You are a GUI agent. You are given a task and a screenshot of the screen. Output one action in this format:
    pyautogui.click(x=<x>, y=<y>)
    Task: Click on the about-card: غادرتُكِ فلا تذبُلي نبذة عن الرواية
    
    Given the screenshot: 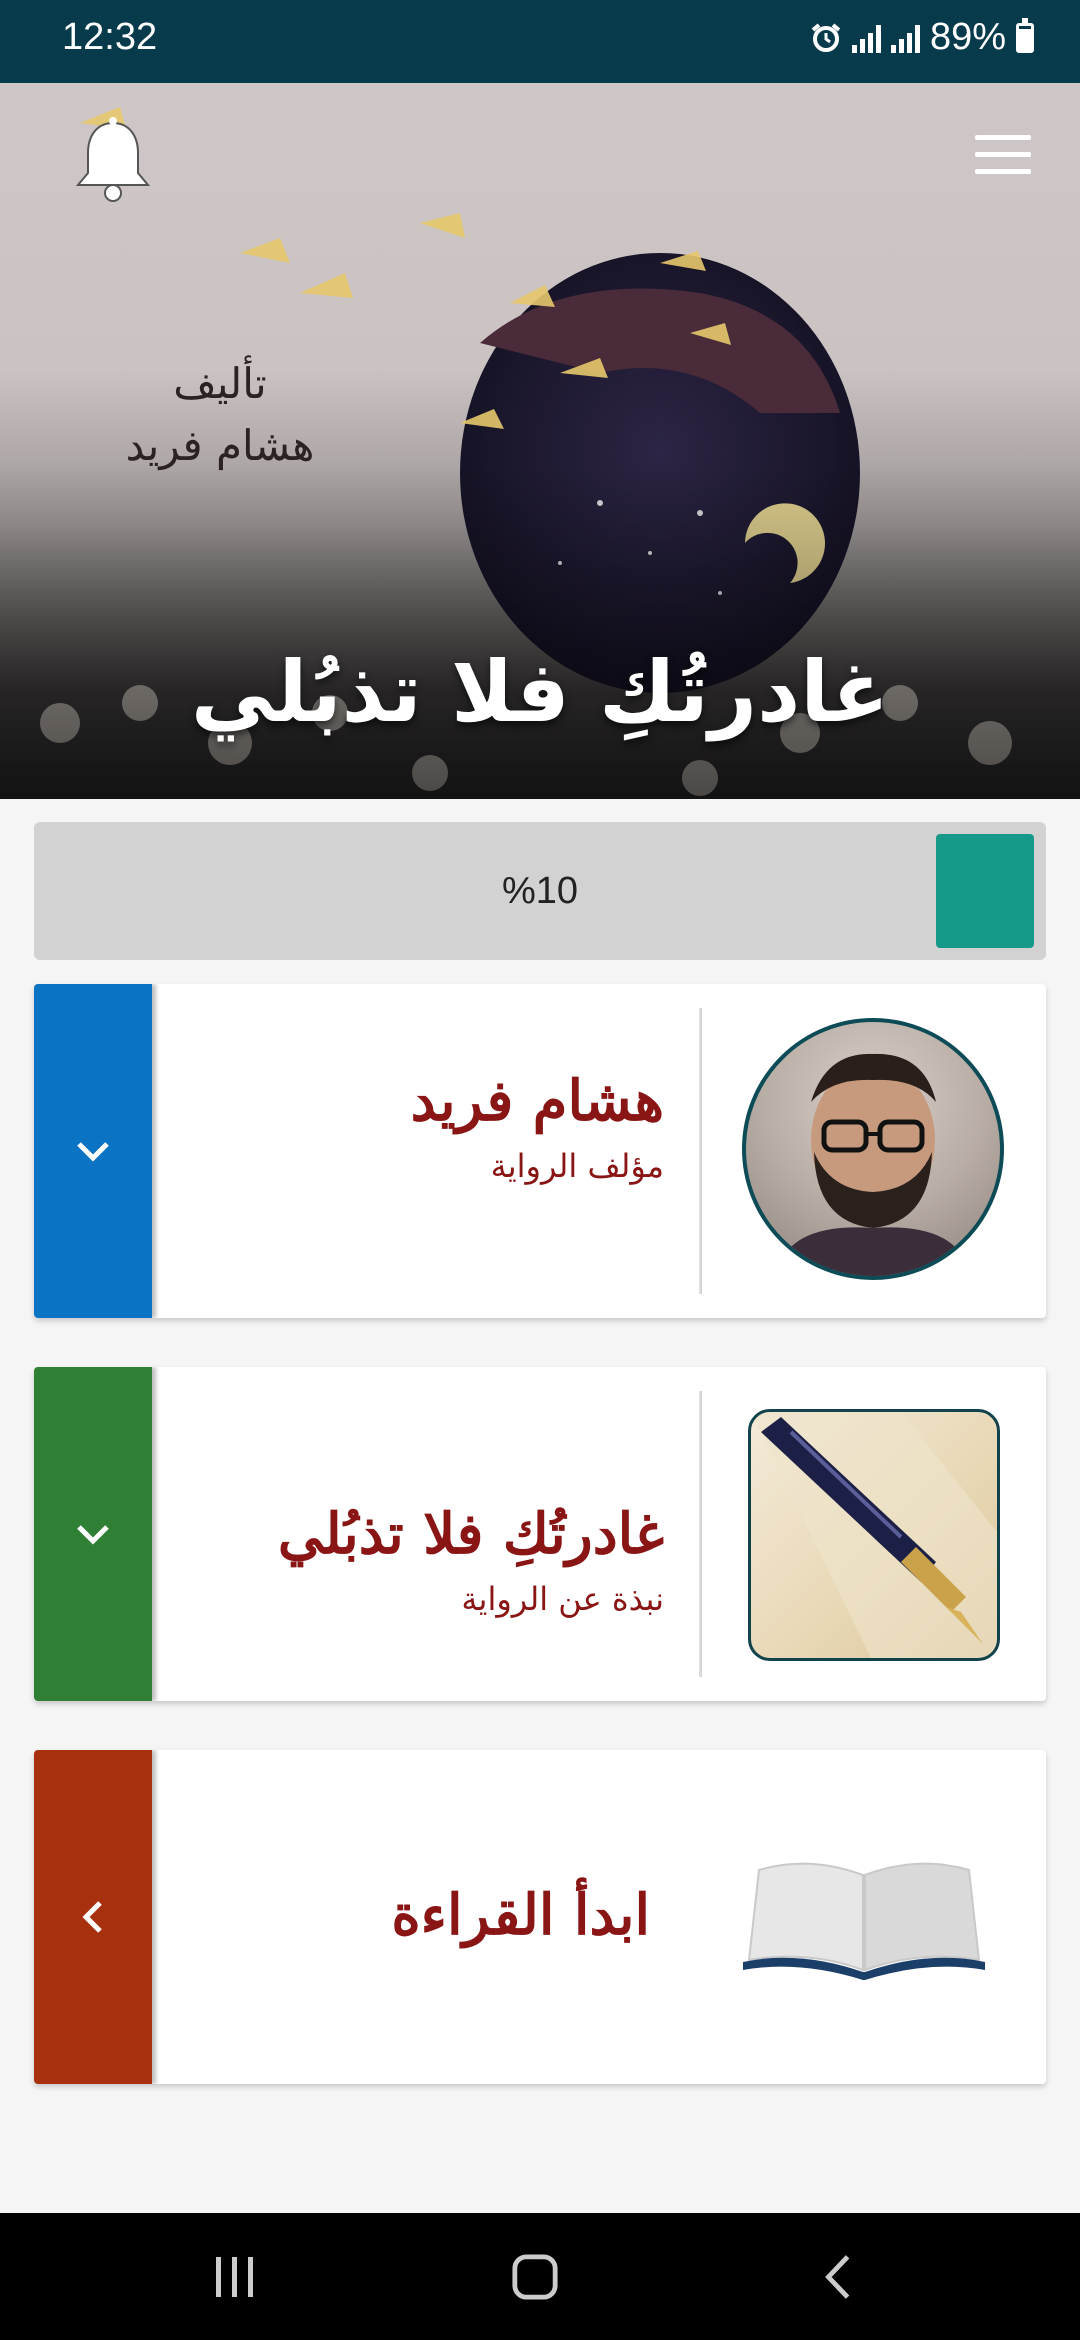 What is the action you would take?
    pyautogui.click(x=540, y=1534)
    